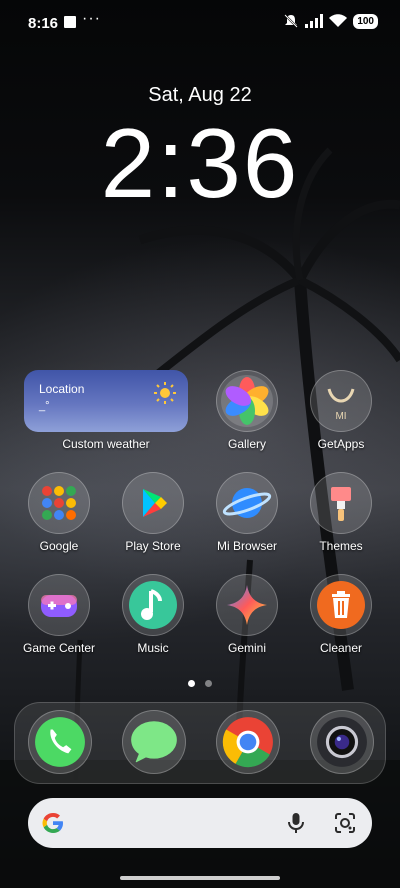 The height and width of the screenshot is (888, 400). Describe the element at coordinates (153, 648) in the screenshot. I see `music-label: Music` at that location.